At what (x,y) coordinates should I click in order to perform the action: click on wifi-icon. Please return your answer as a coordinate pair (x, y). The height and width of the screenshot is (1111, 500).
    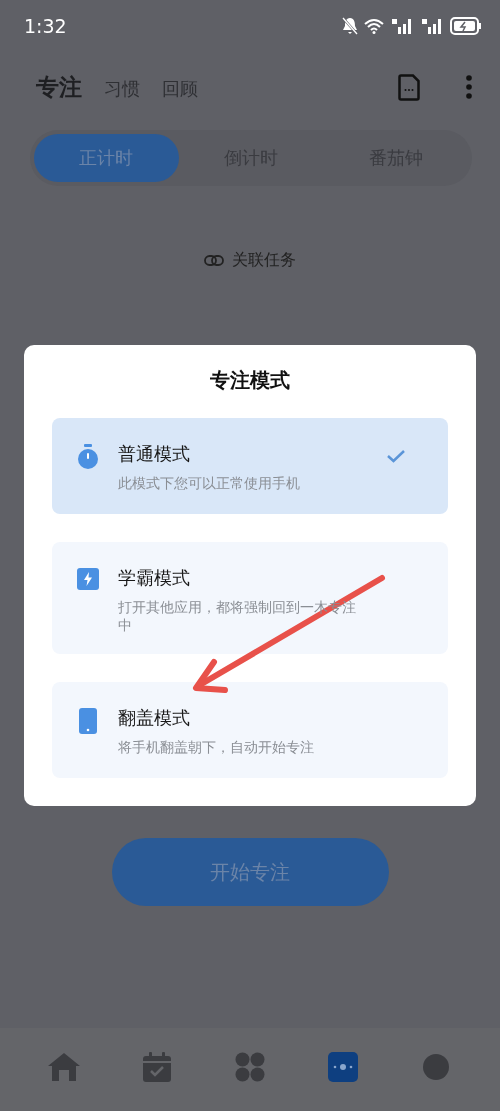
    Looking at the image, I should click on (374, 26).